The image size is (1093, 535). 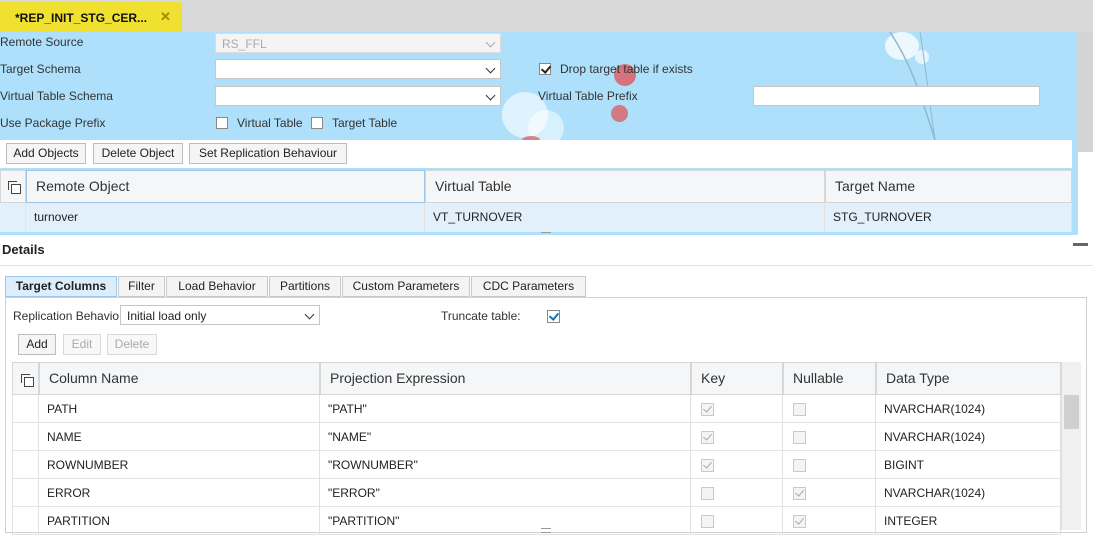 What do you see at coordinates (138, 153) in the screenshot?
I see `delete-object-button: Delete Object` at bounding box center [138, 153].